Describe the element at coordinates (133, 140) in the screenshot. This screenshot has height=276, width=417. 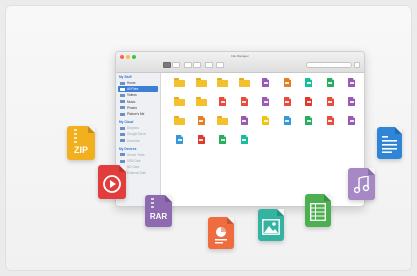
I see `sidebar-item-label: Onedrive` at that location.